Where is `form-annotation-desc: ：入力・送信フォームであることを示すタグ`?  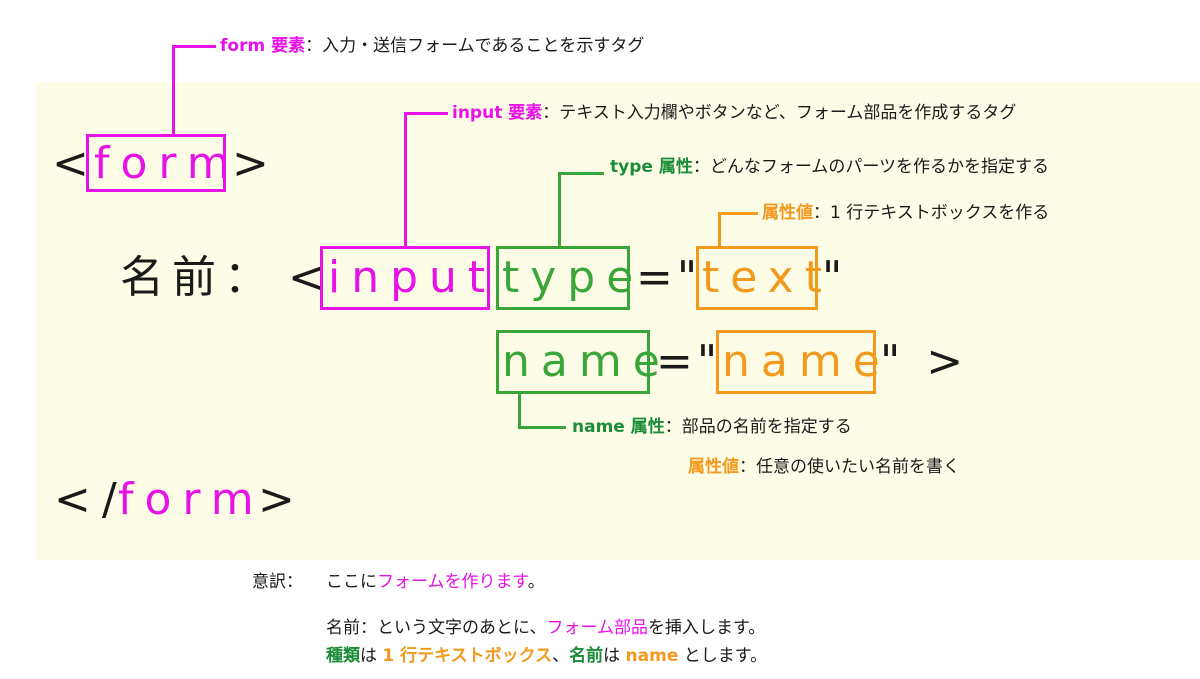 form-annotation-desc: ：入力・送信フォームであることを示すタグ is located at coordinates (475, 46).